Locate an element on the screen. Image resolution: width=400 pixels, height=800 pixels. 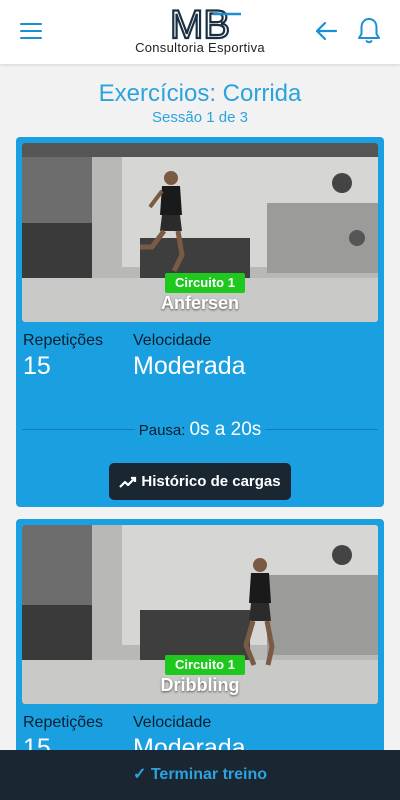
page-title: Exercícios: Corrida is located at coordinates (200, 93).